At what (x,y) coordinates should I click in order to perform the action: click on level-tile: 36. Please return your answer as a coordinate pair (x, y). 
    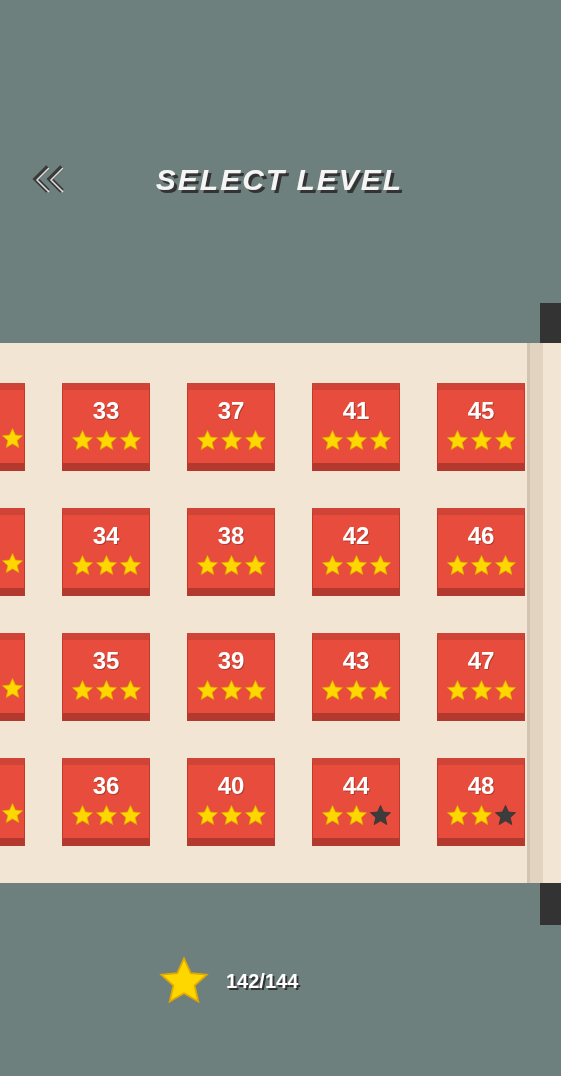
    Looking at the image, I should click on (106, 802).